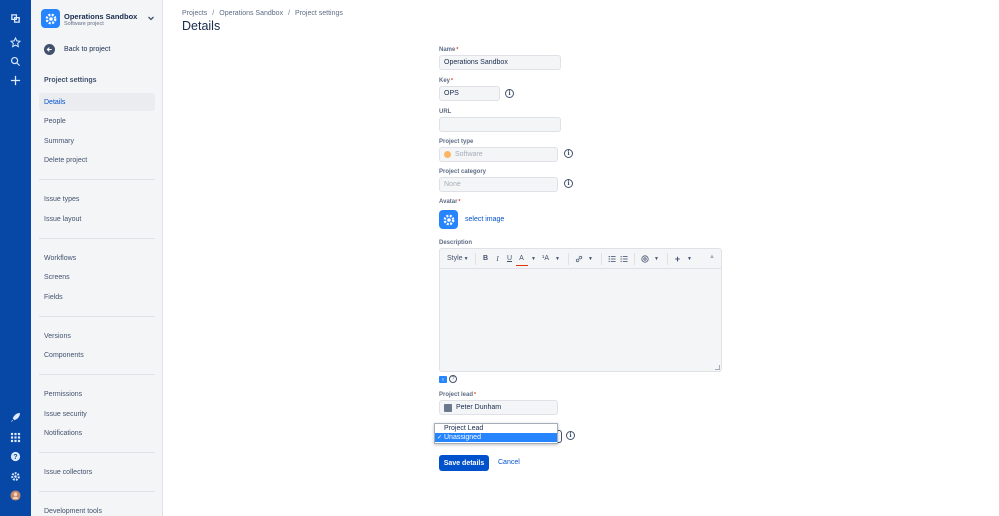  What do you see at coordinates (97, 414) in the screenshot?
I see `sidebar-item-issue-security: Issue security` at bounding box center [97, 414].